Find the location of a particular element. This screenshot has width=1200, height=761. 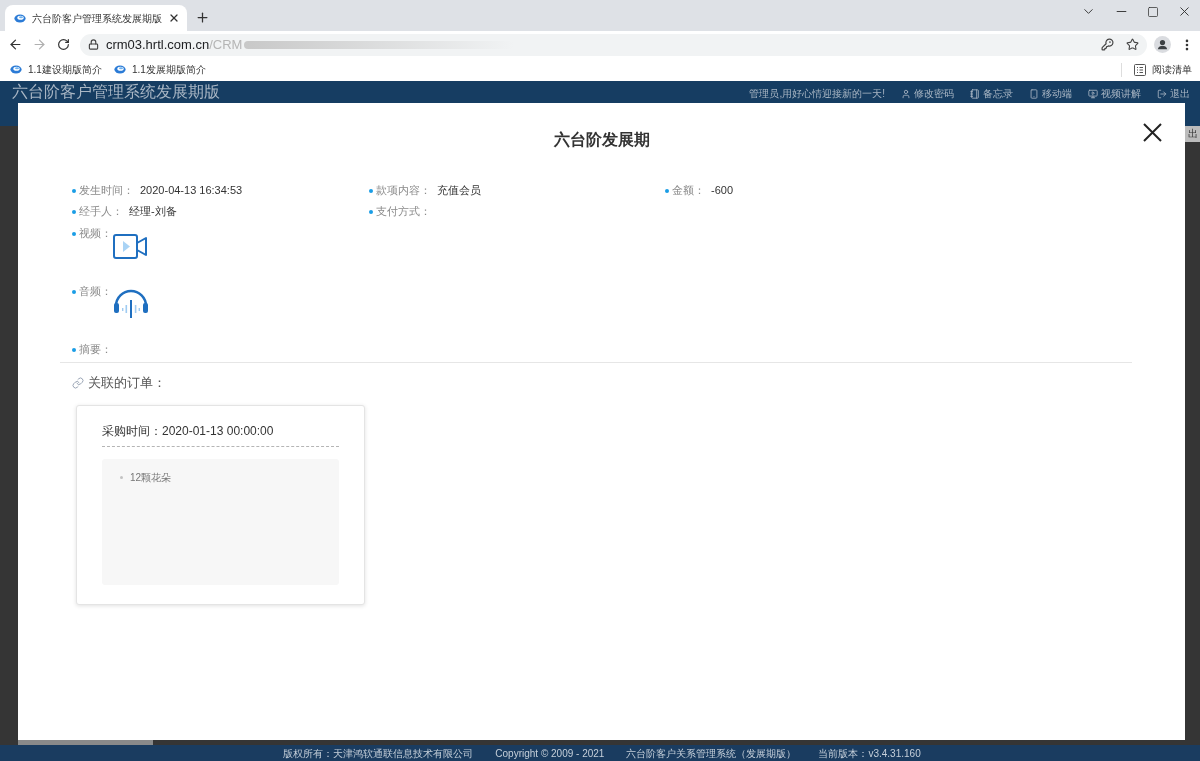

header-link: 移动端 is located at coordinates (1050, 93).